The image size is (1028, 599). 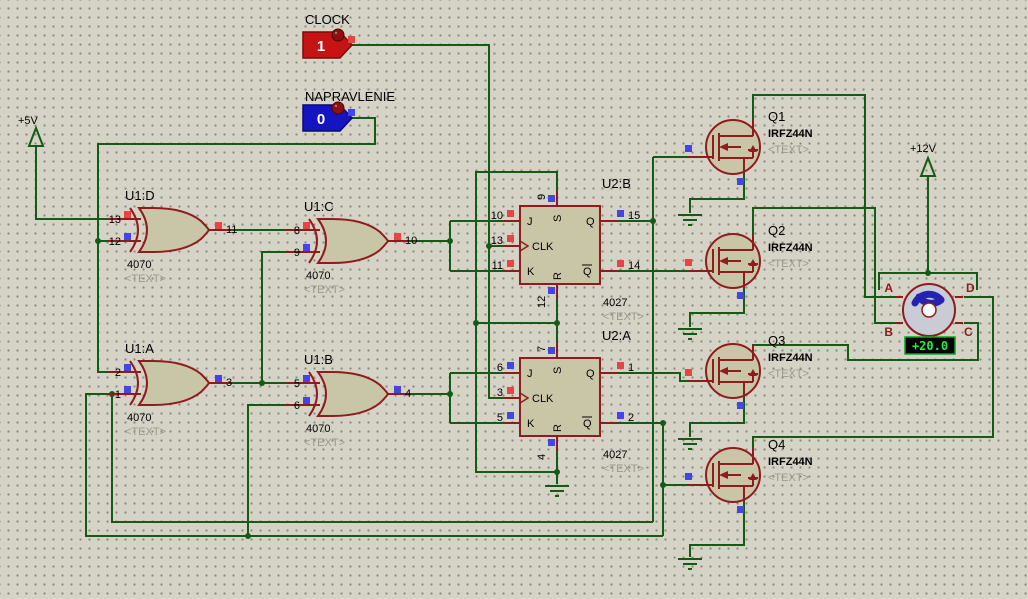 I want to click on clock-state-box, so click(x=328, y=45).